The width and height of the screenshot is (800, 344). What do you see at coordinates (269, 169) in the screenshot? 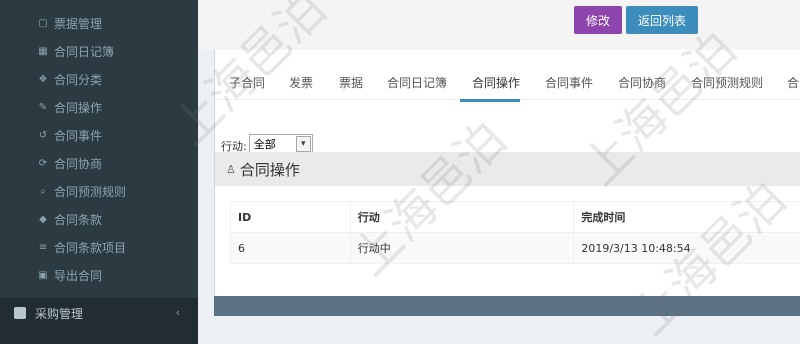
I see `section-title: 合同操作` at bounding box center [269, 169].